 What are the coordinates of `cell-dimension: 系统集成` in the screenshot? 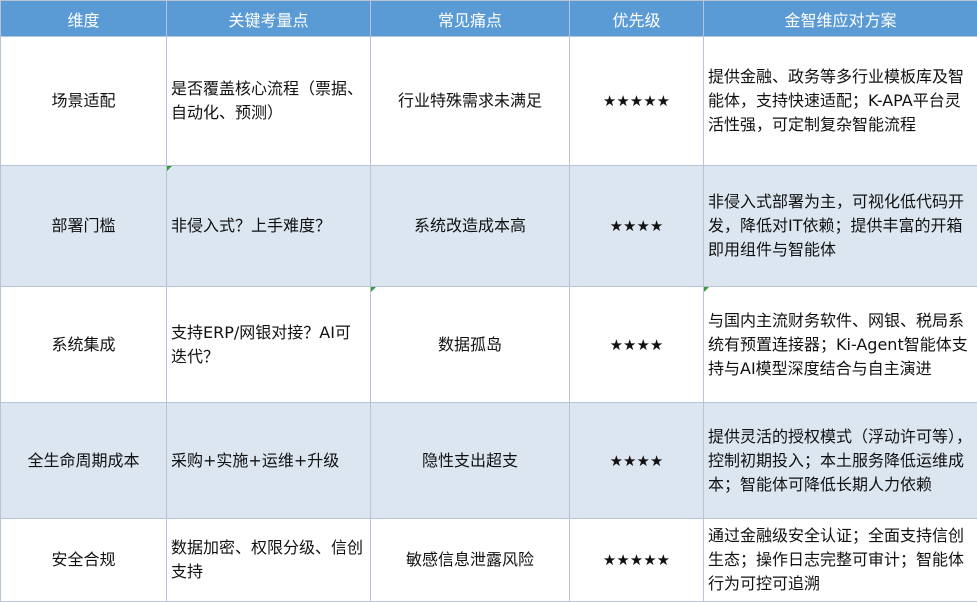 It's located at (84, 345).